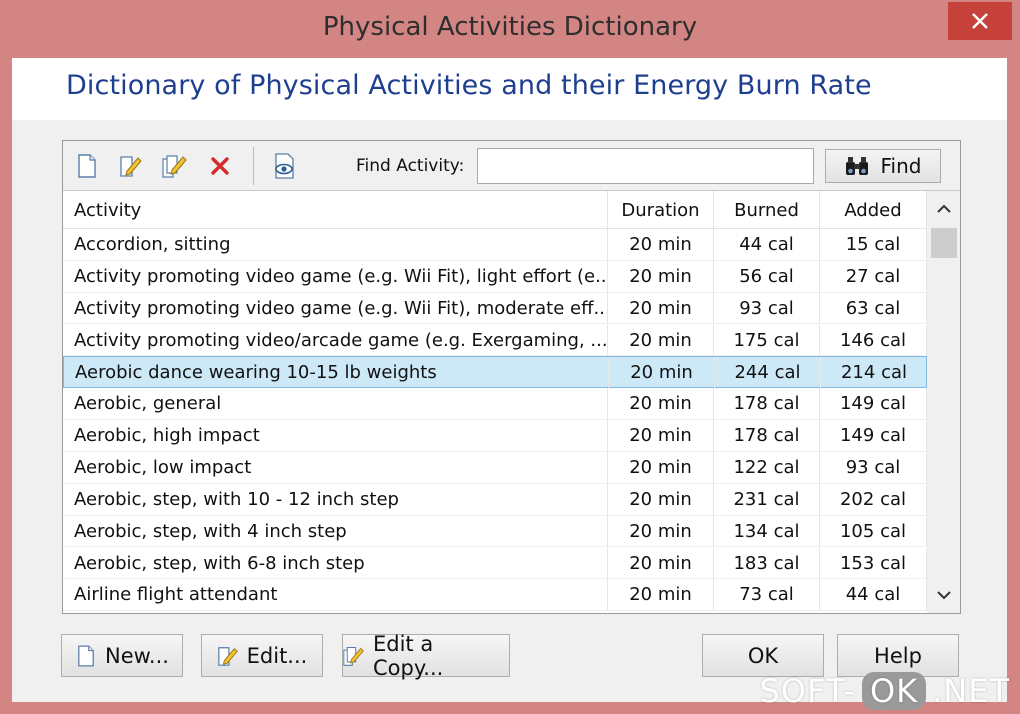 The width and height of the screenshot is (1020, 714). I want to click on ok-button: OK, so click(763, 655).